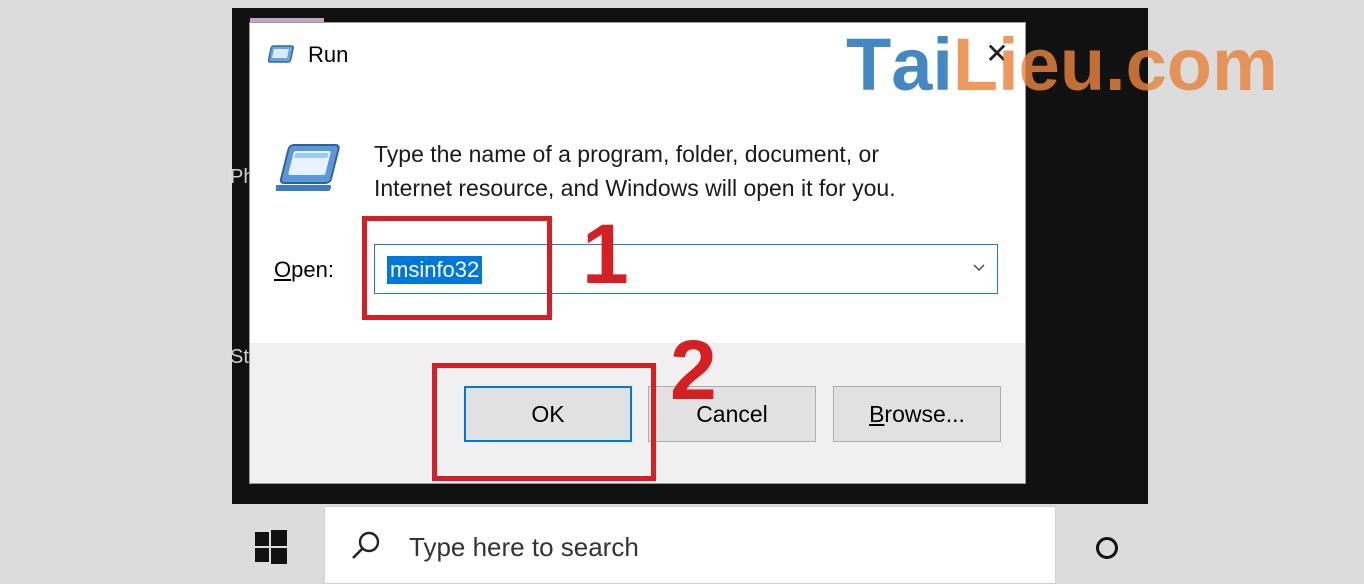  I want to click on watermark-t: T, so click(869, 64).